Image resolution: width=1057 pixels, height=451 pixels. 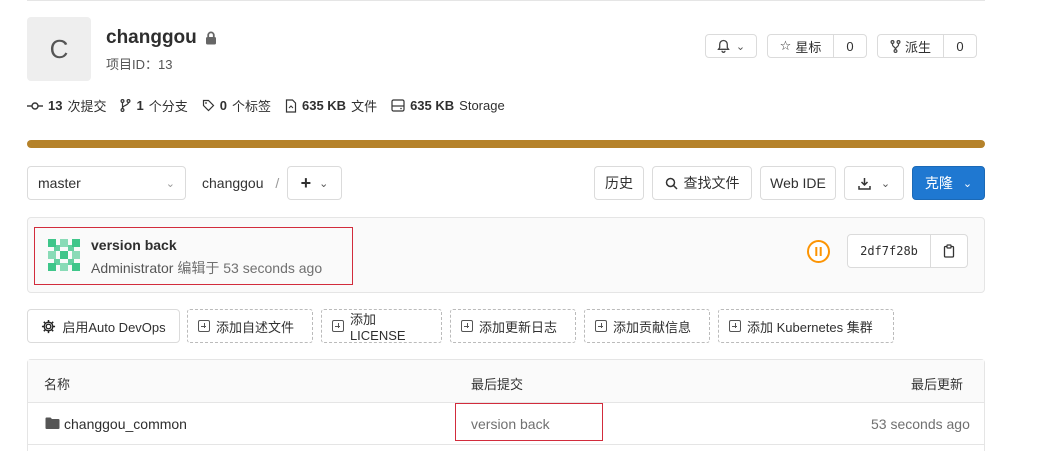 I want to click on add-changelog-label: 添加更新日志, so click(x=518, y=327).